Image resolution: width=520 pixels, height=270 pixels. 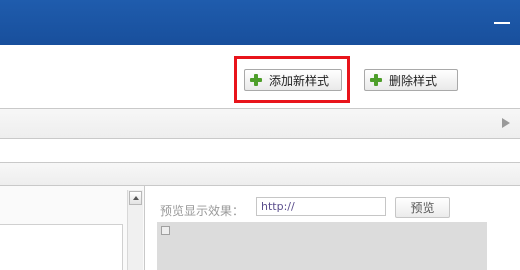 I want to click on preview-button: 预览, so click(x=422, y=207).